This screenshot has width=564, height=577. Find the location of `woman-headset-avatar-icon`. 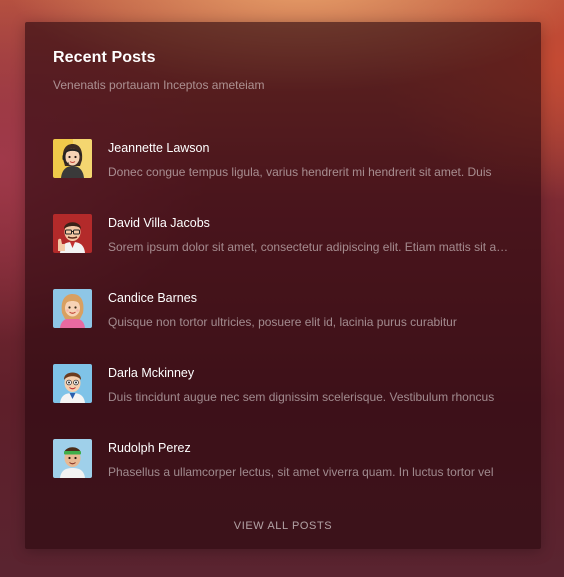

woman-headset-avatar-icon is located at coordinates (72, 158).